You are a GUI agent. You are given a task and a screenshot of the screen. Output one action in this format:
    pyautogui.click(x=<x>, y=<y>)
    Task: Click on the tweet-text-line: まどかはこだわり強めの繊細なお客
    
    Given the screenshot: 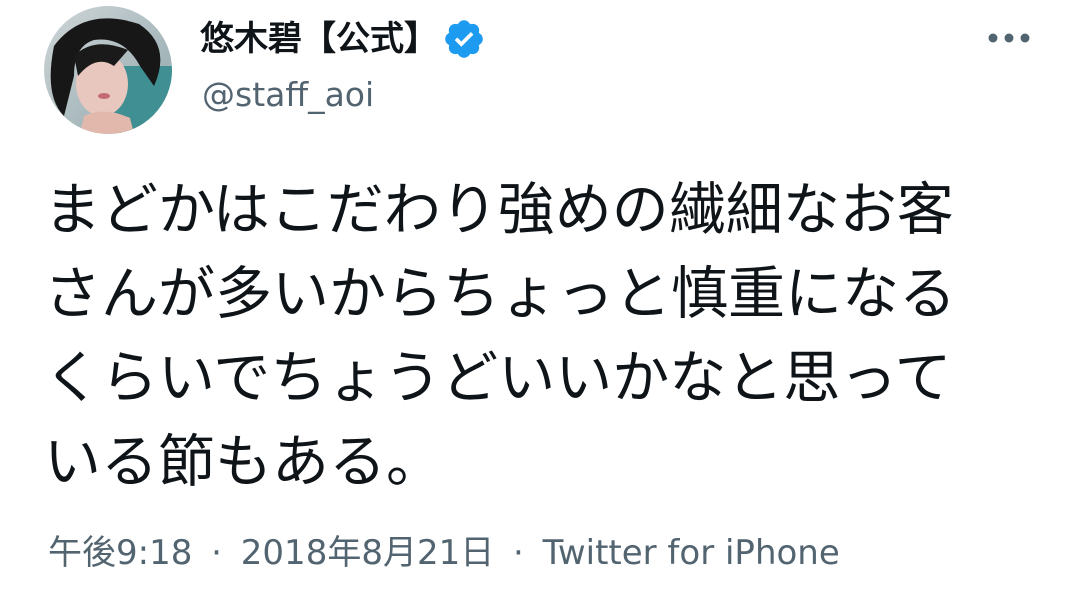 What is the action you would take?
    pyautogui.click(x=499, y=210)
    